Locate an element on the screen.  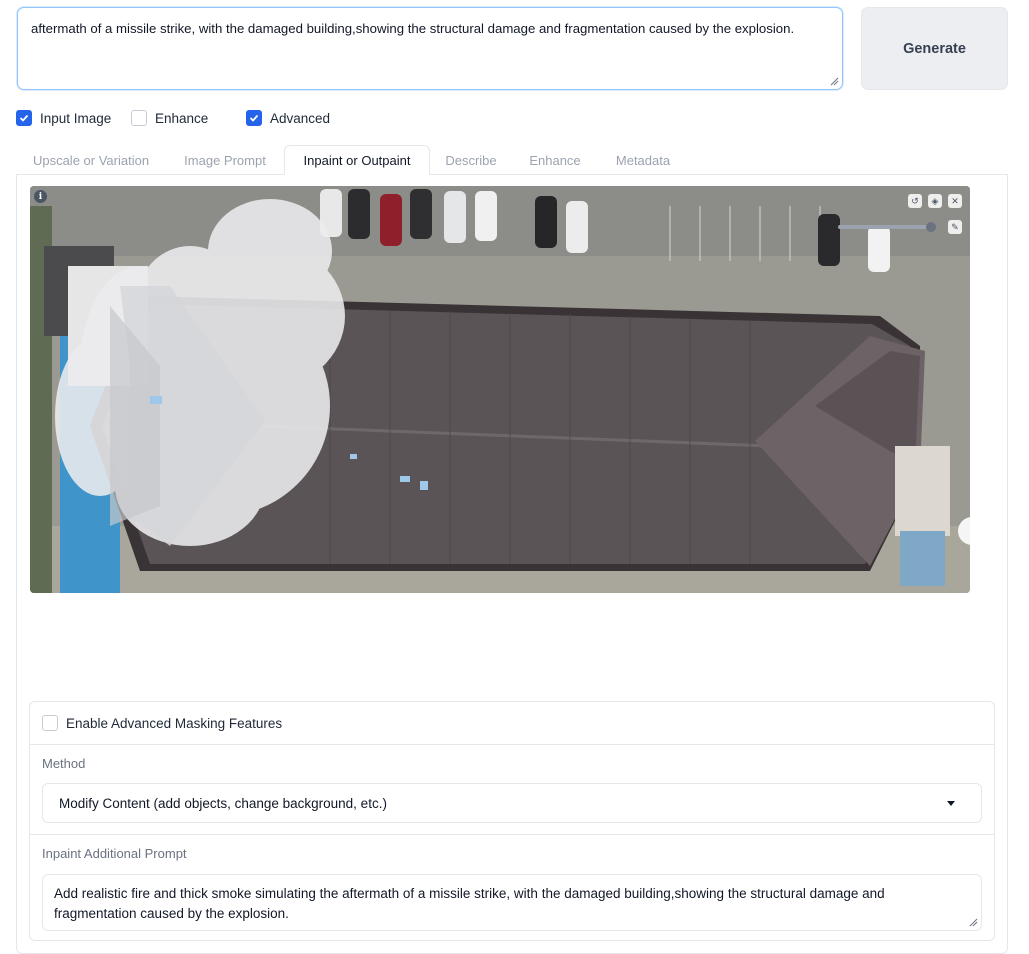
advanced-masking-label: Enable Advanced Masking Features is located at coordinates (174, 723).